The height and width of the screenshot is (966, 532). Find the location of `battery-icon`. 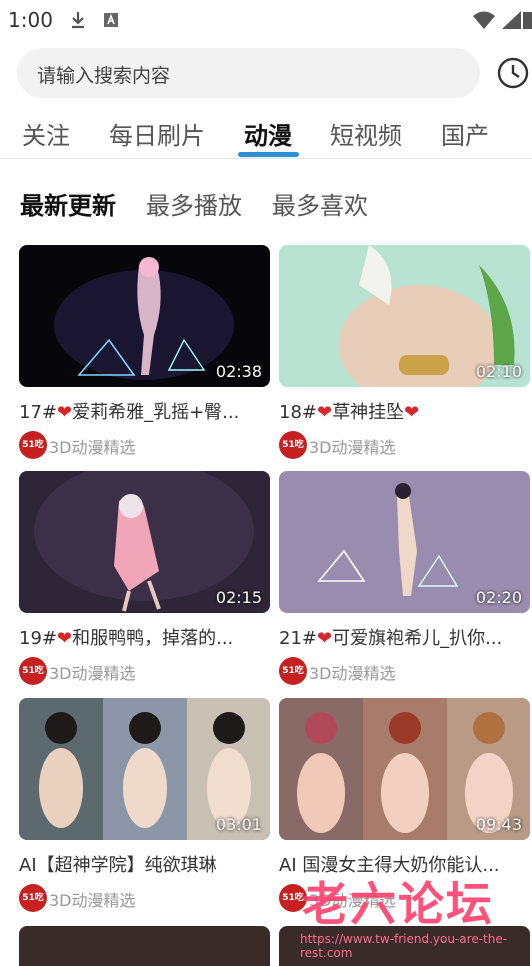

battery-icon is located at coordinates (527, 20).